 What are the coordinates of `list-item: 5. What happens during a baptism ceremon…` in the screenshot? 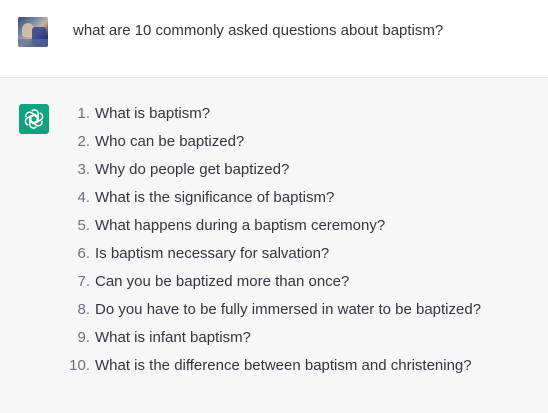 It's located at (270, 230).